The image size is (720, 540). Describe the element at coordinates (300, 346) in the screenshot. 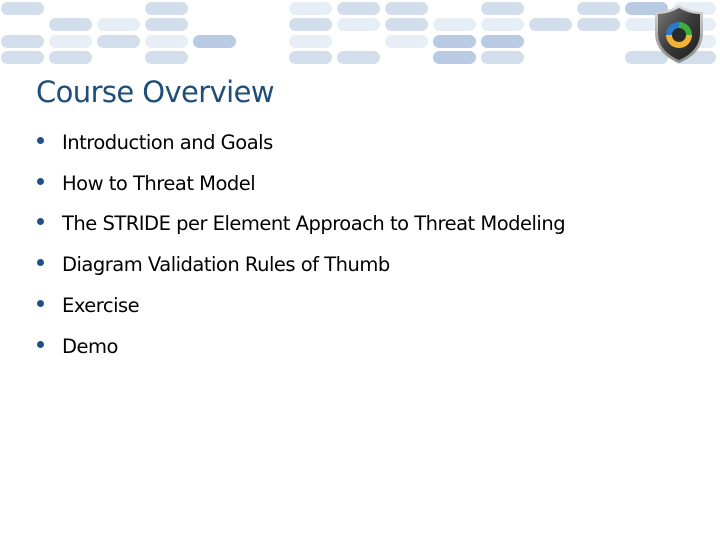

I see `list-item: Demo` at that location.